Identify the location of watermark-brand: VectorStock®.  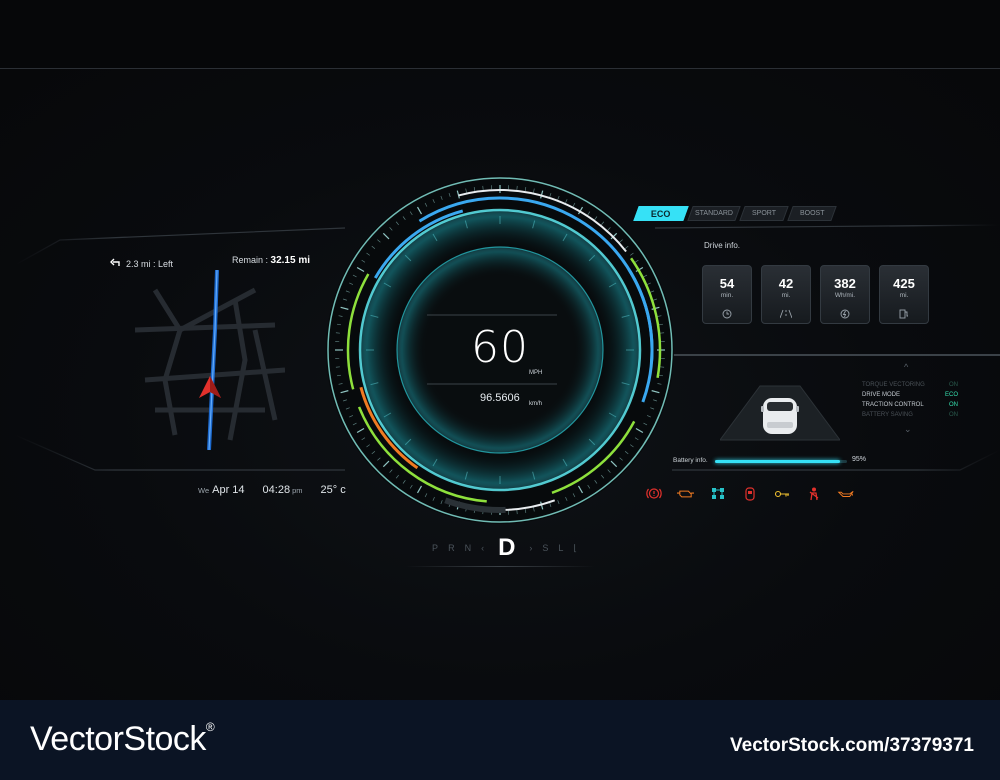
(122, 739).